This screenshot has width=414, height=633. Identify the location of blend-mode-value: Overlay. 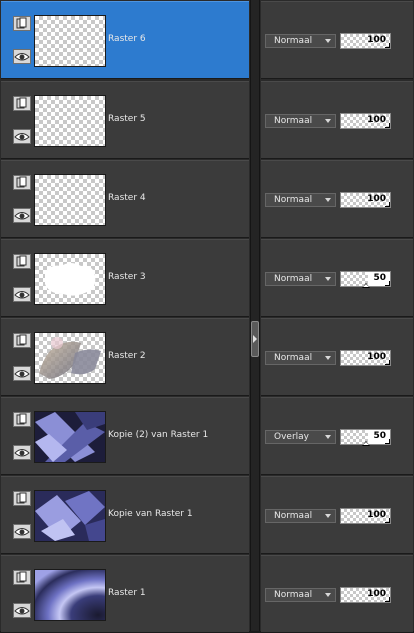
(291, 437).